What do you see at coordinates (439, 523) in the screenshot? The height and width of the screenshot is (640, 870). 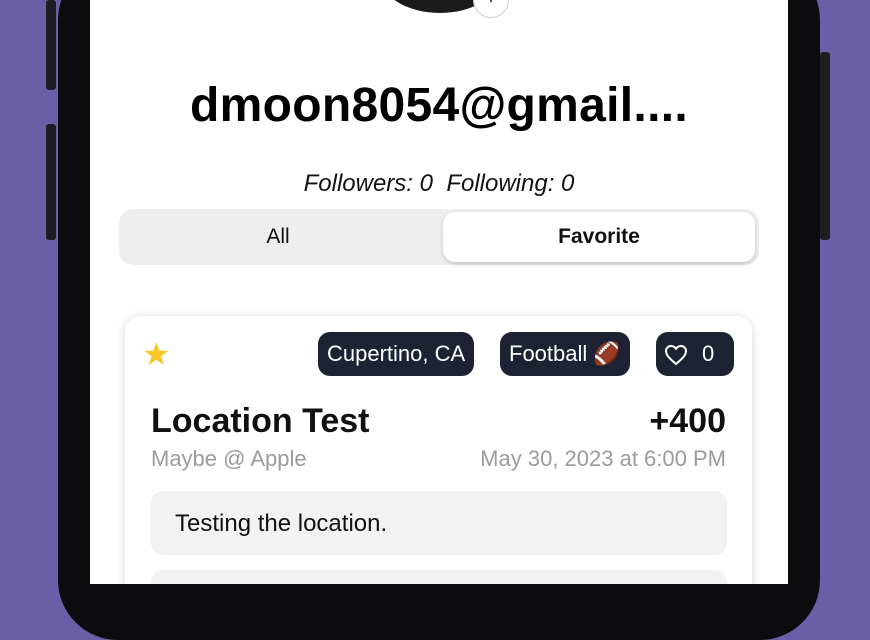 I see `post-note: Testing the location.` at bounding box center [439, 523].